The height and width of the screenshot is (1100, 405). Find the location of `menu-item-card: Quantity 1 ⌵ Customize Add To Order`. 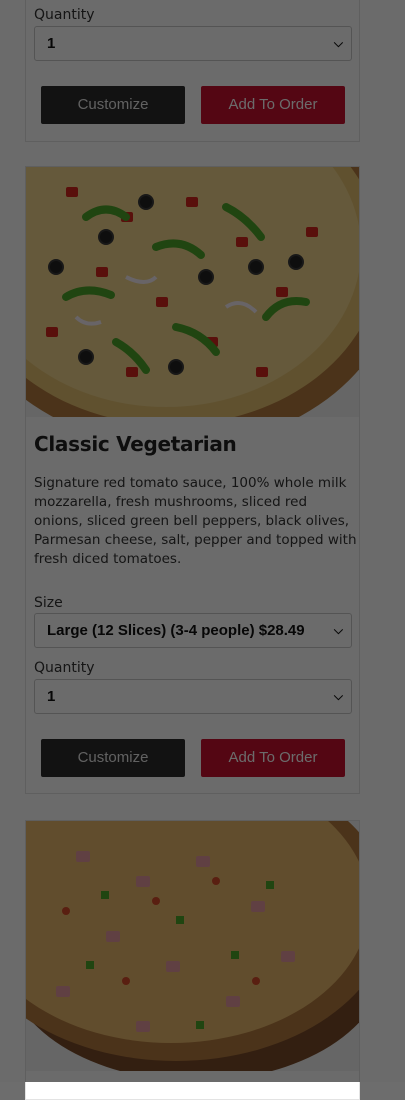

menu-item-card: Quantity 1 ⌵ Customize Add To Order is located at coordinates (192, 71).